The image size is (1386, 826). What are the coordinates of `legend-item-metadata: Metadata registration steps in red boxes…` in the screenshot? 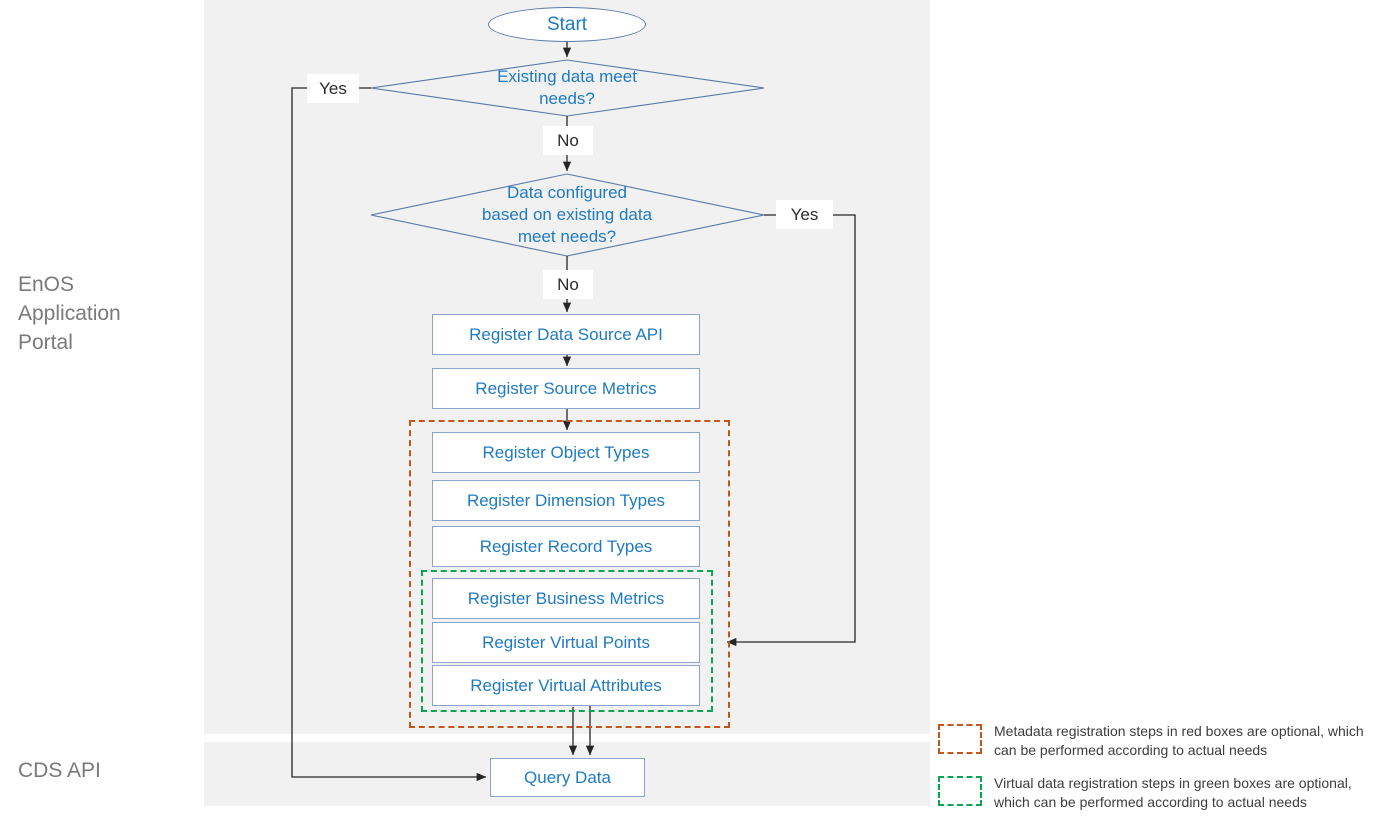 It's located at (1158, 741).